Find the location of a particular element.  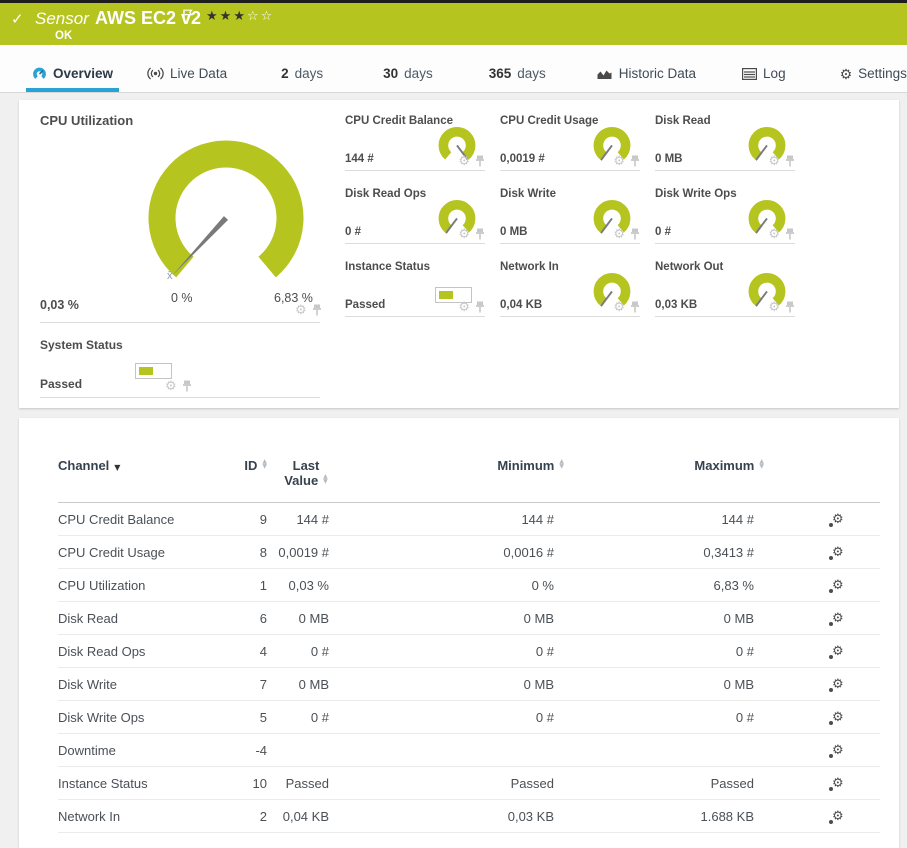

system-status-actions: ⚙ is located at coordinates (178, 385).